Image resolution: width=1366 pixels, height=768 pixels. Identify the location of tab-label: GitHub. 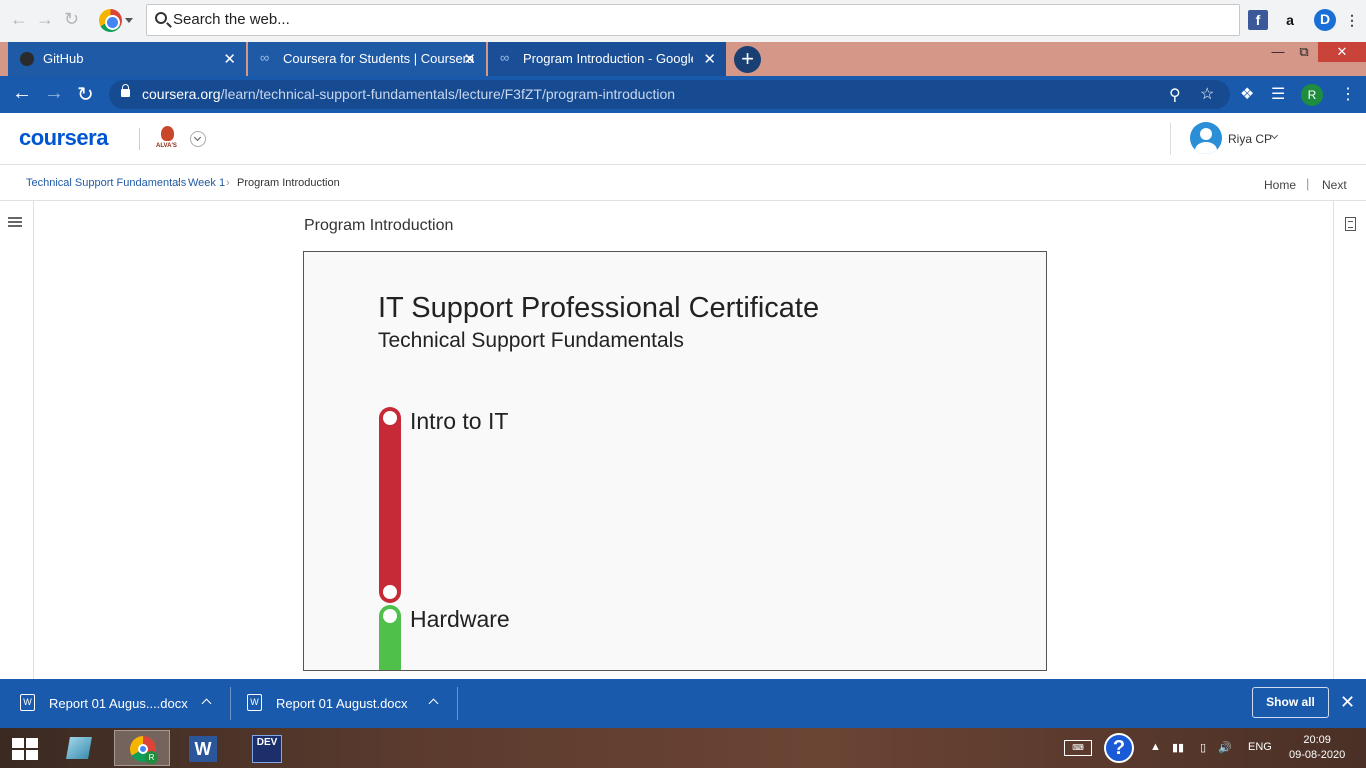
(63, 58).